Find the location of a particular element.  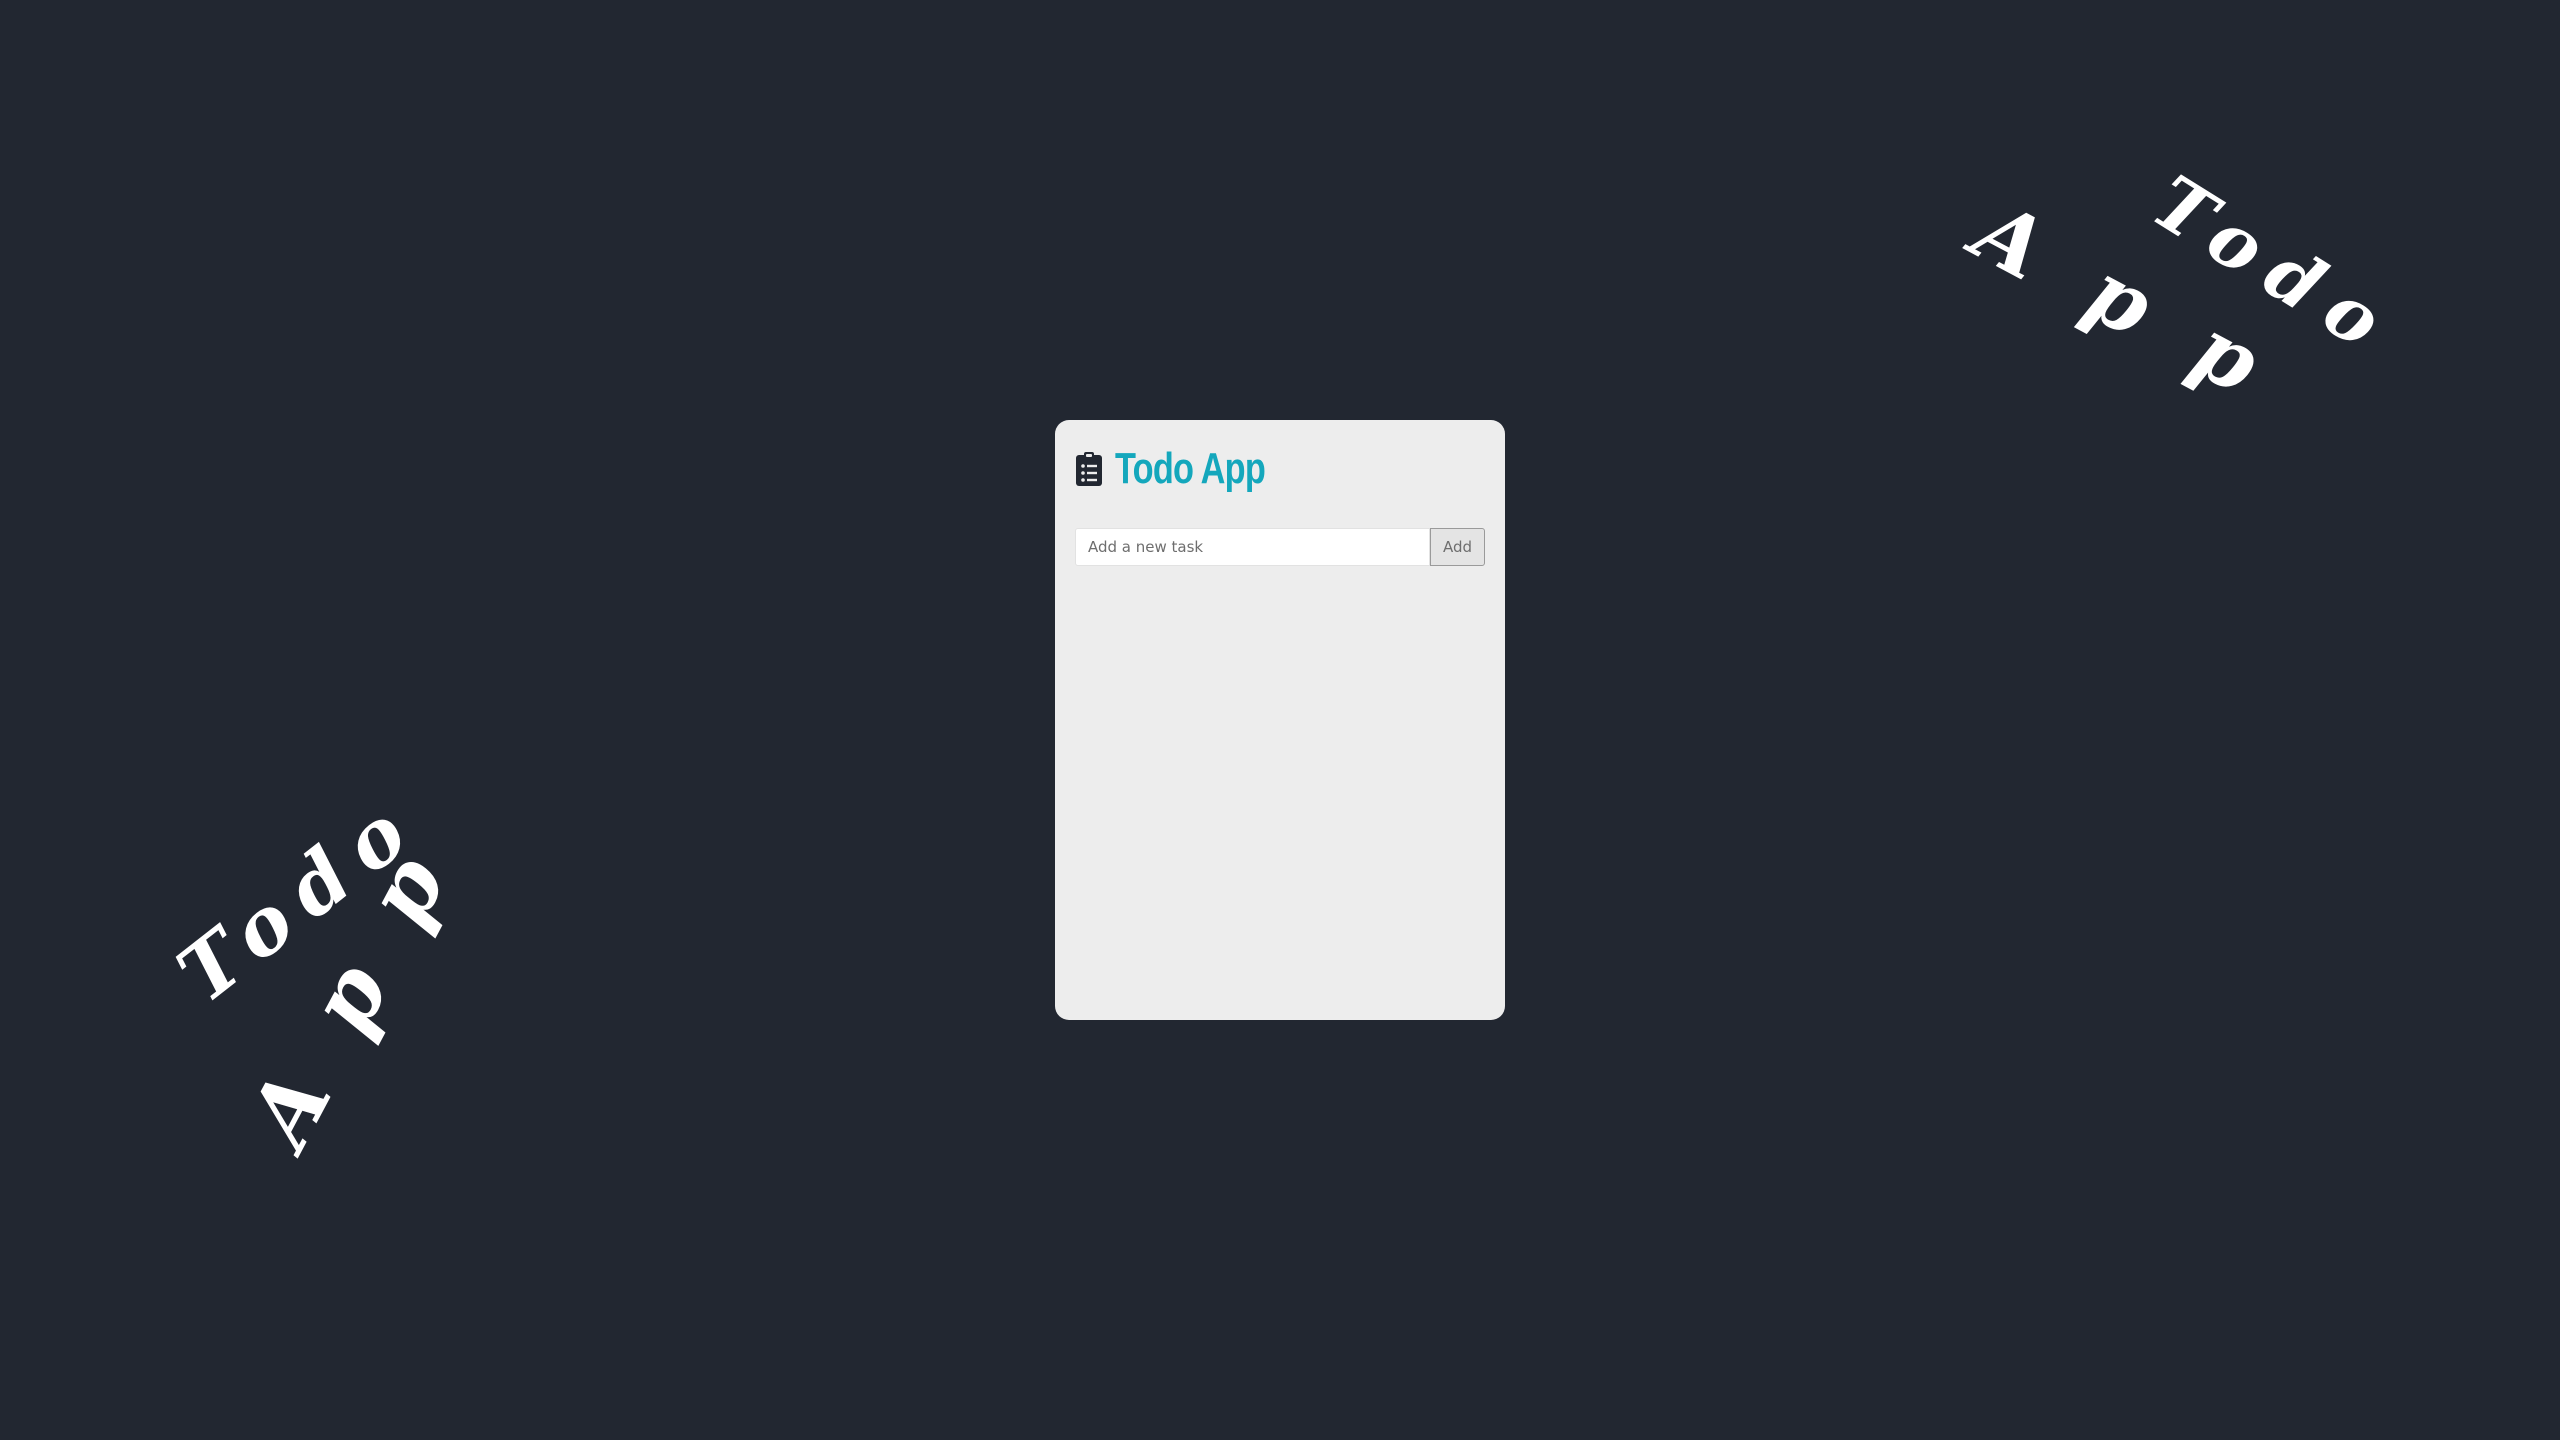

new-task-input is located at coordinates (1252, 547).